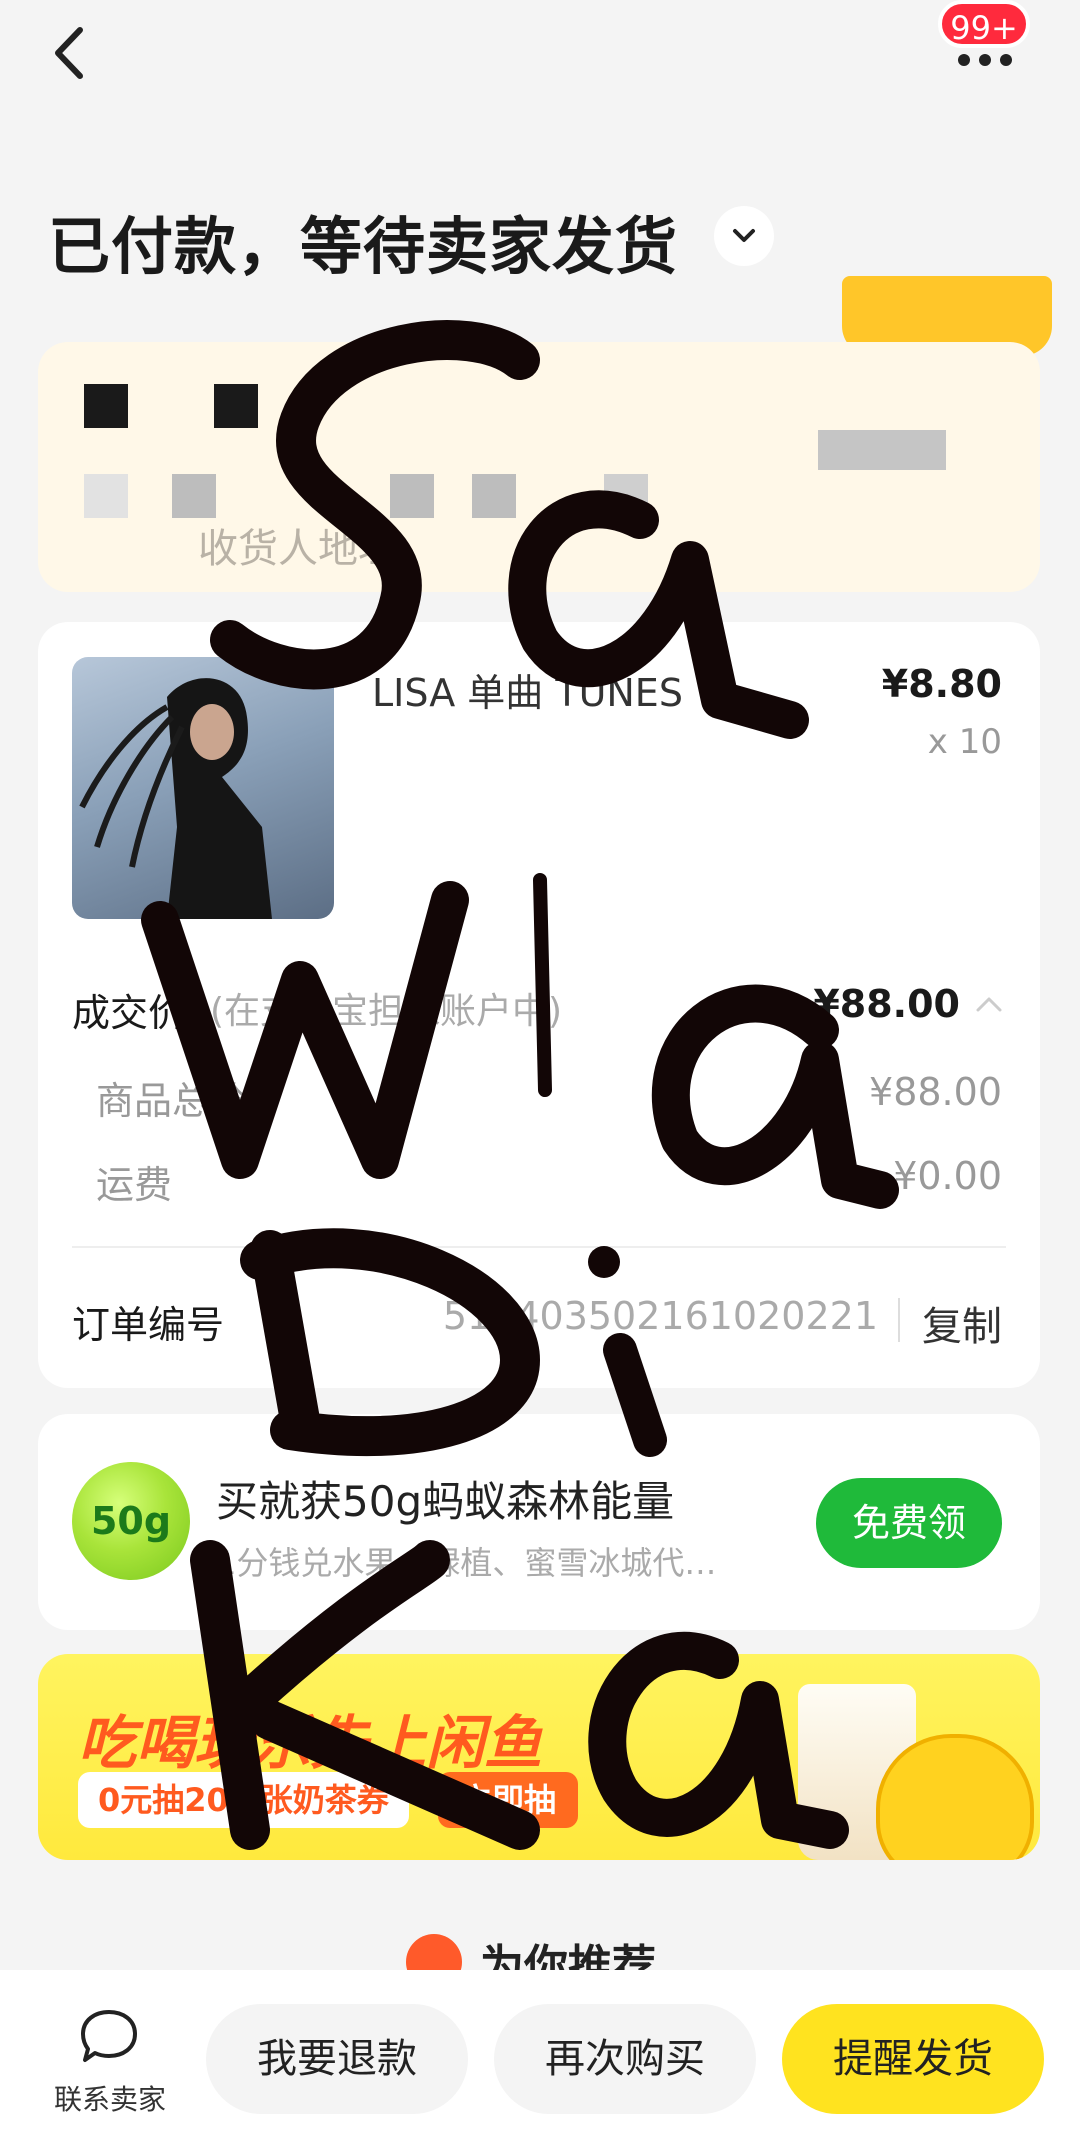  Describe the element at coordinates (539, 467) in the screenshot. I see `address-card: 收货人地址` at that location.